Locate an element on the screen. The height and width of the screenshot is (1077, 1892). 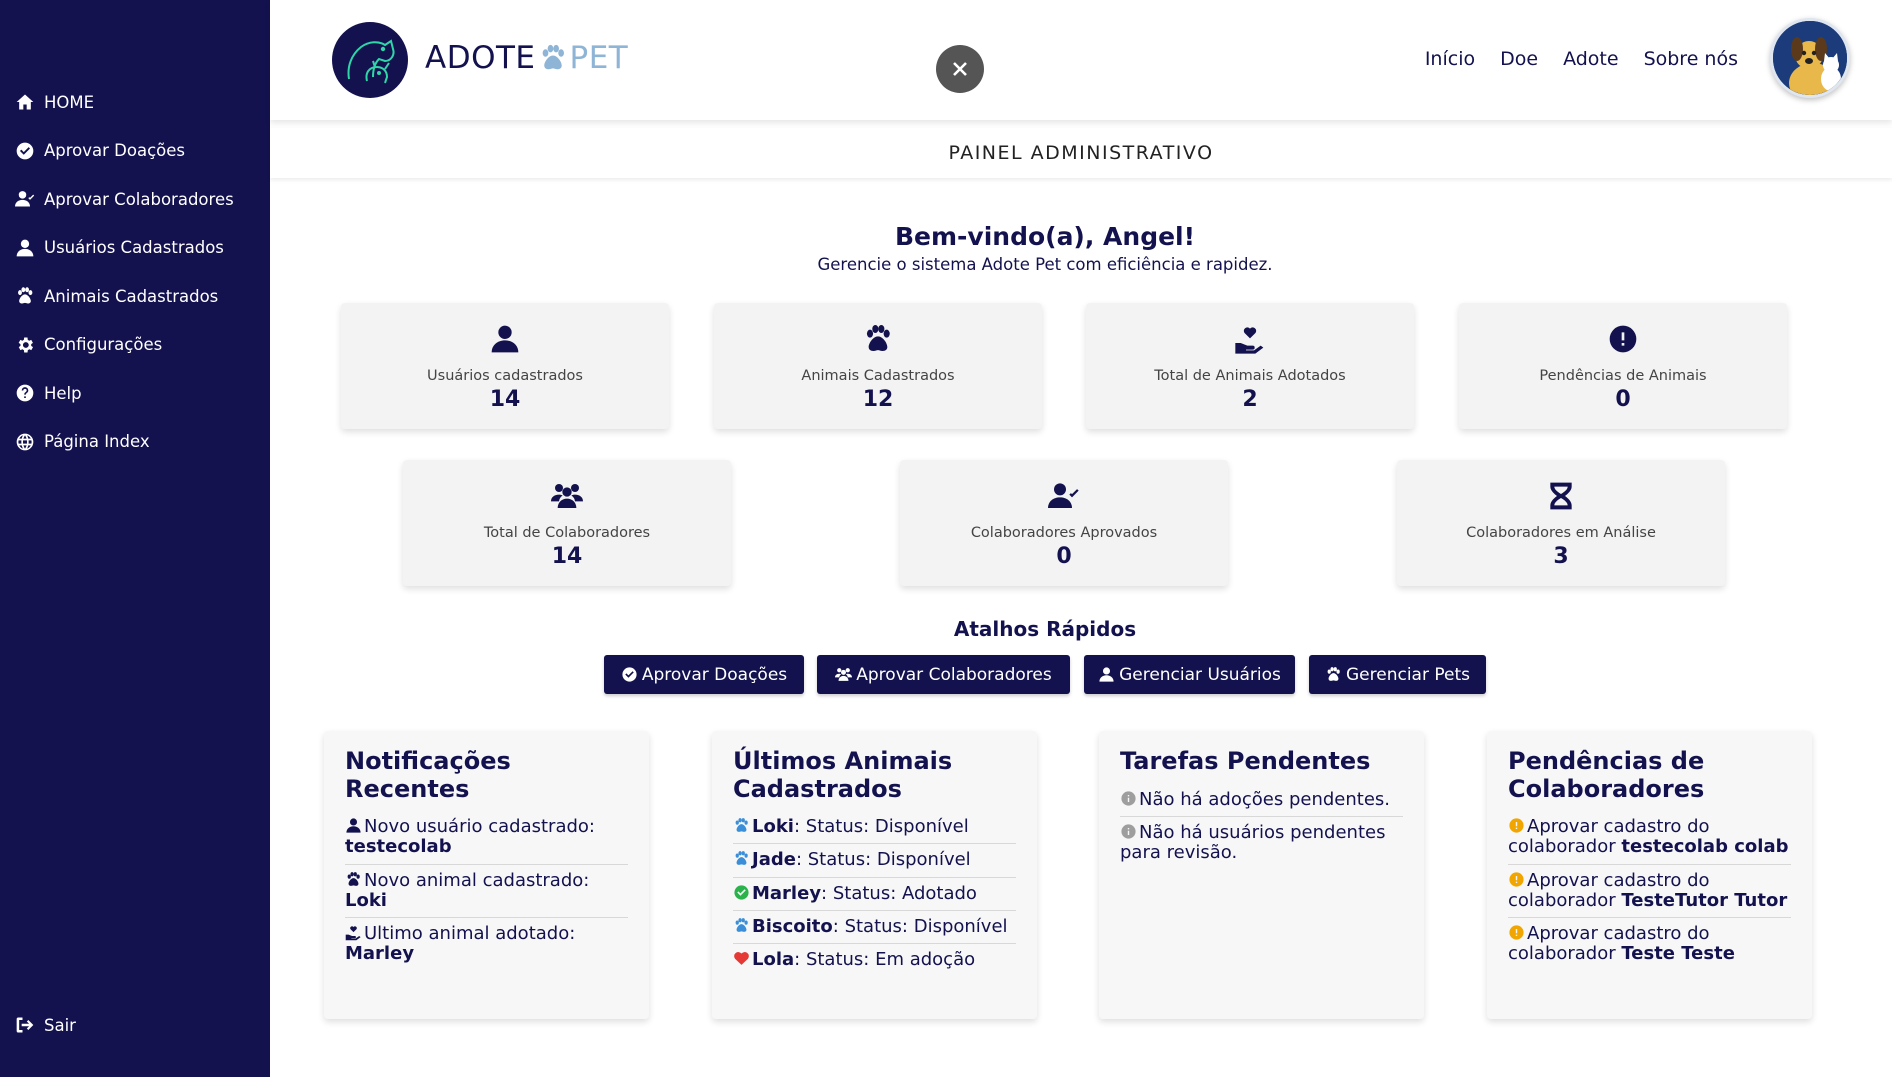
logo-wordmark: ADOTE PET is located at coordinates (526, 58).